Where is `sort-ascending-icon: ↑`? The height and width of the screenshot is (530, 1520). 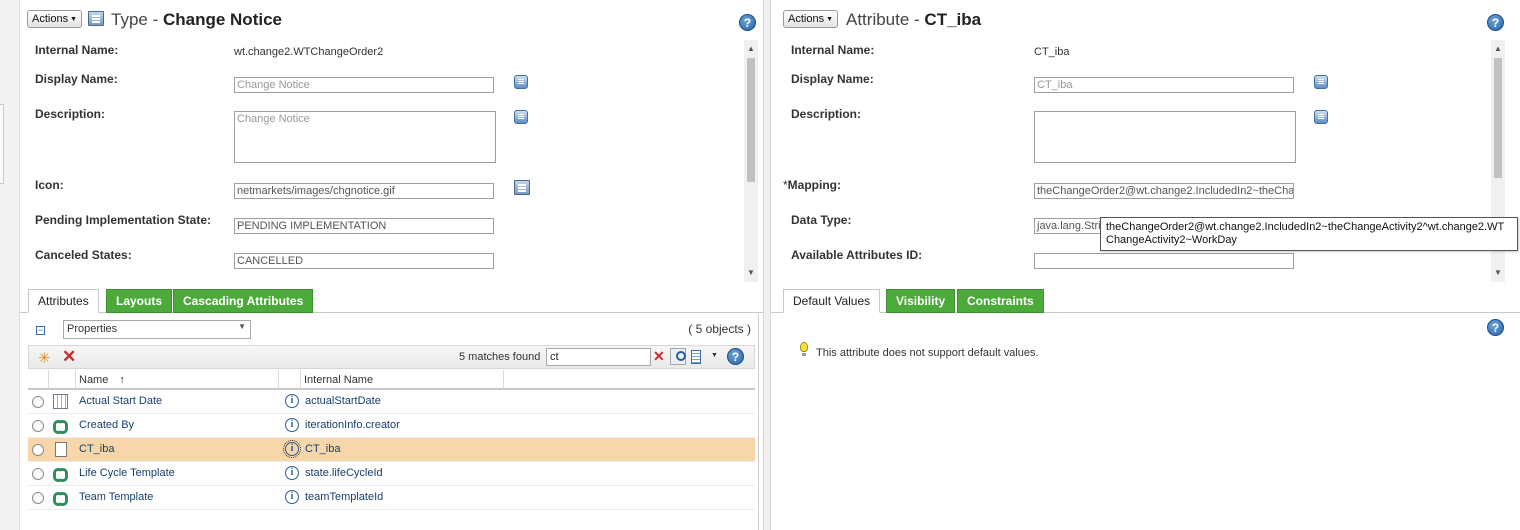 sort-ascending-icon: ↑ is located at coordinates (122, 380).